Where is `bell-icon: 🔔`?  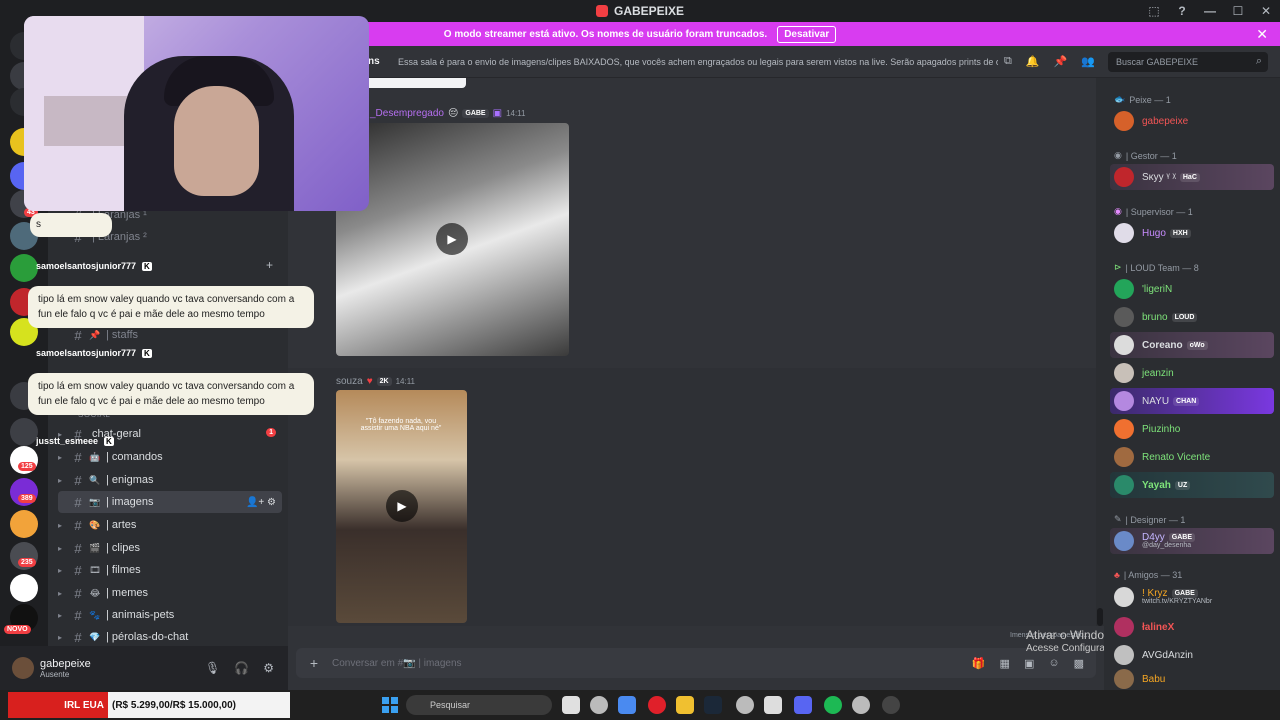 bell-icon: 🔔 is located at coordinates (1033, 61).